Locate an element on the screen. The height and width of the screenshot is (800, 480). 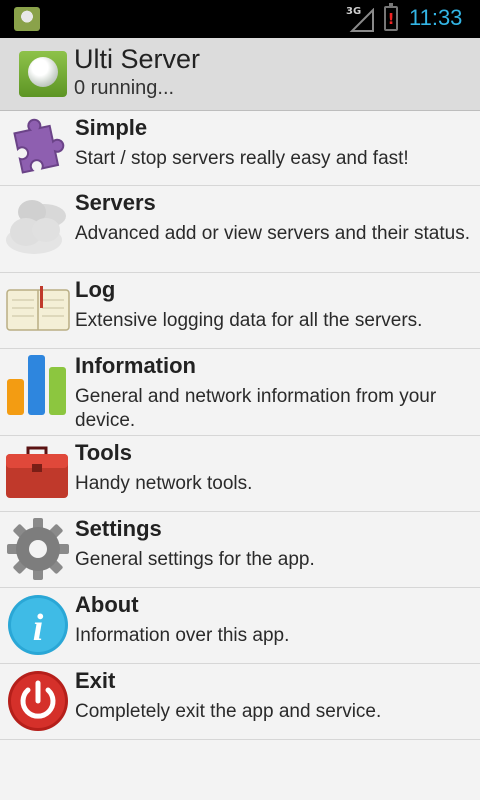
menu-item-about: i About Information over this app. is located at coordinates (240, 626).